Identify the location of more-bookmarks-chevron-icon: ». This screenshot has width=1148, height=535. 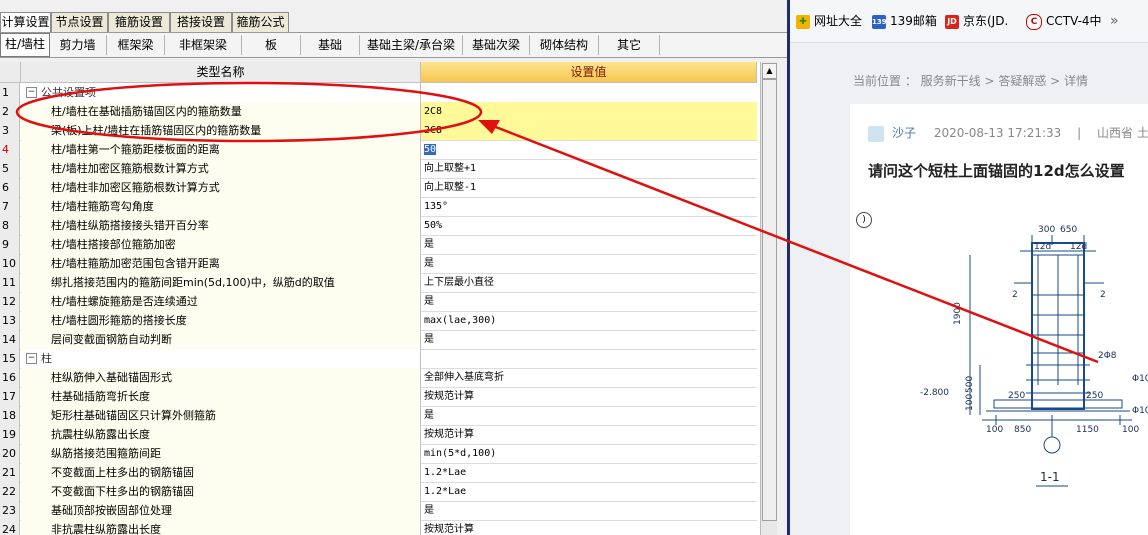
(1114, 21).